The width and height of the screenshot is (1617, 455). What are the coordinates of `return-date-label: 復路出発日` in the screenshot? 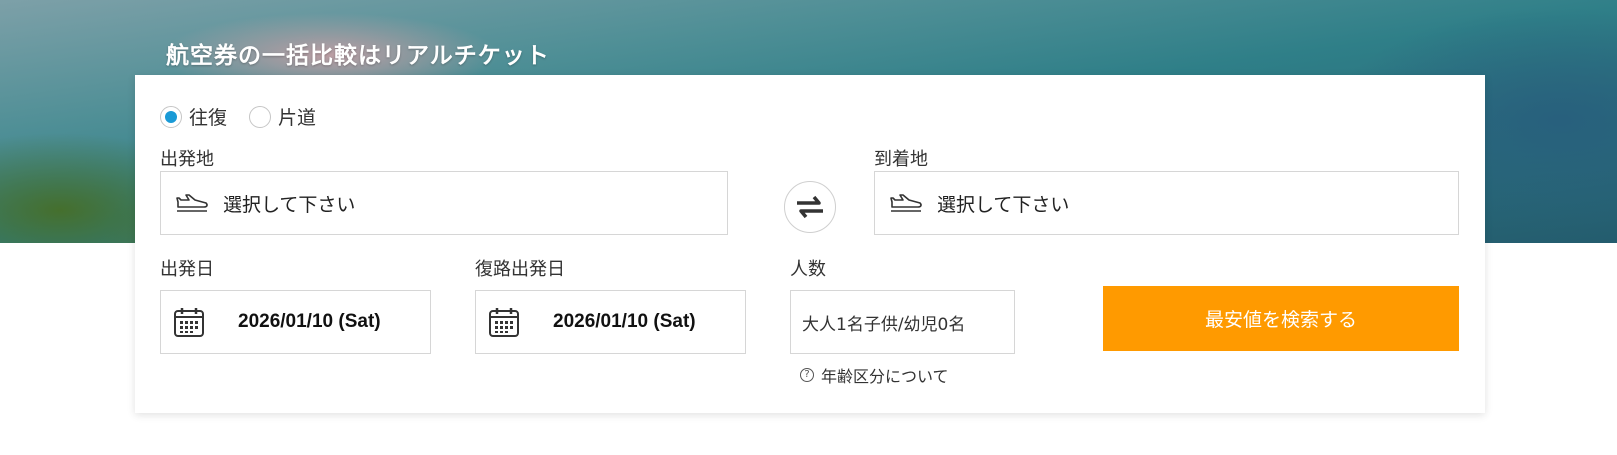 It's located at (520, 269).